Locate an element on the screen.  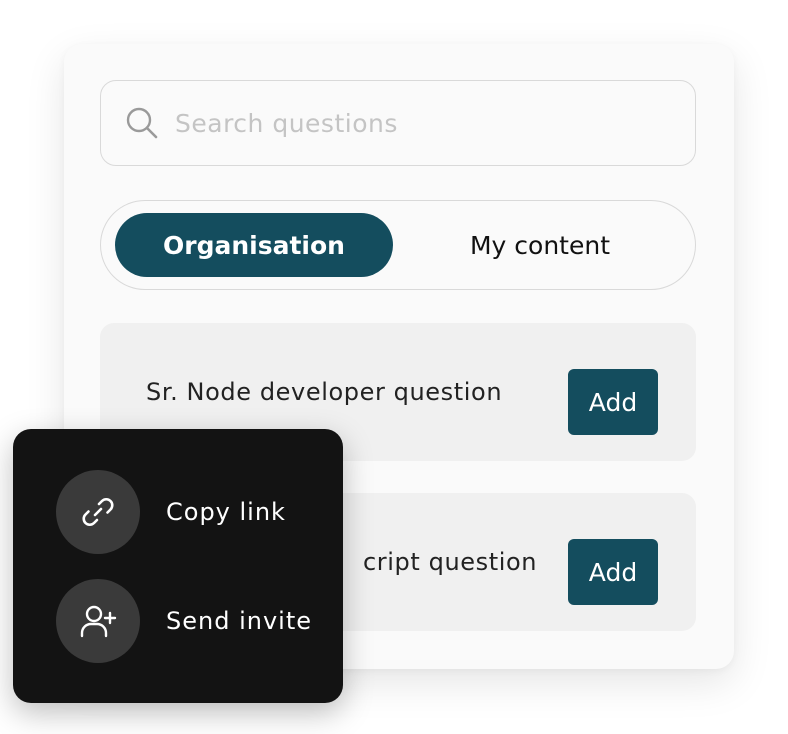
add-user-icon is located at coordinates (98, 621).